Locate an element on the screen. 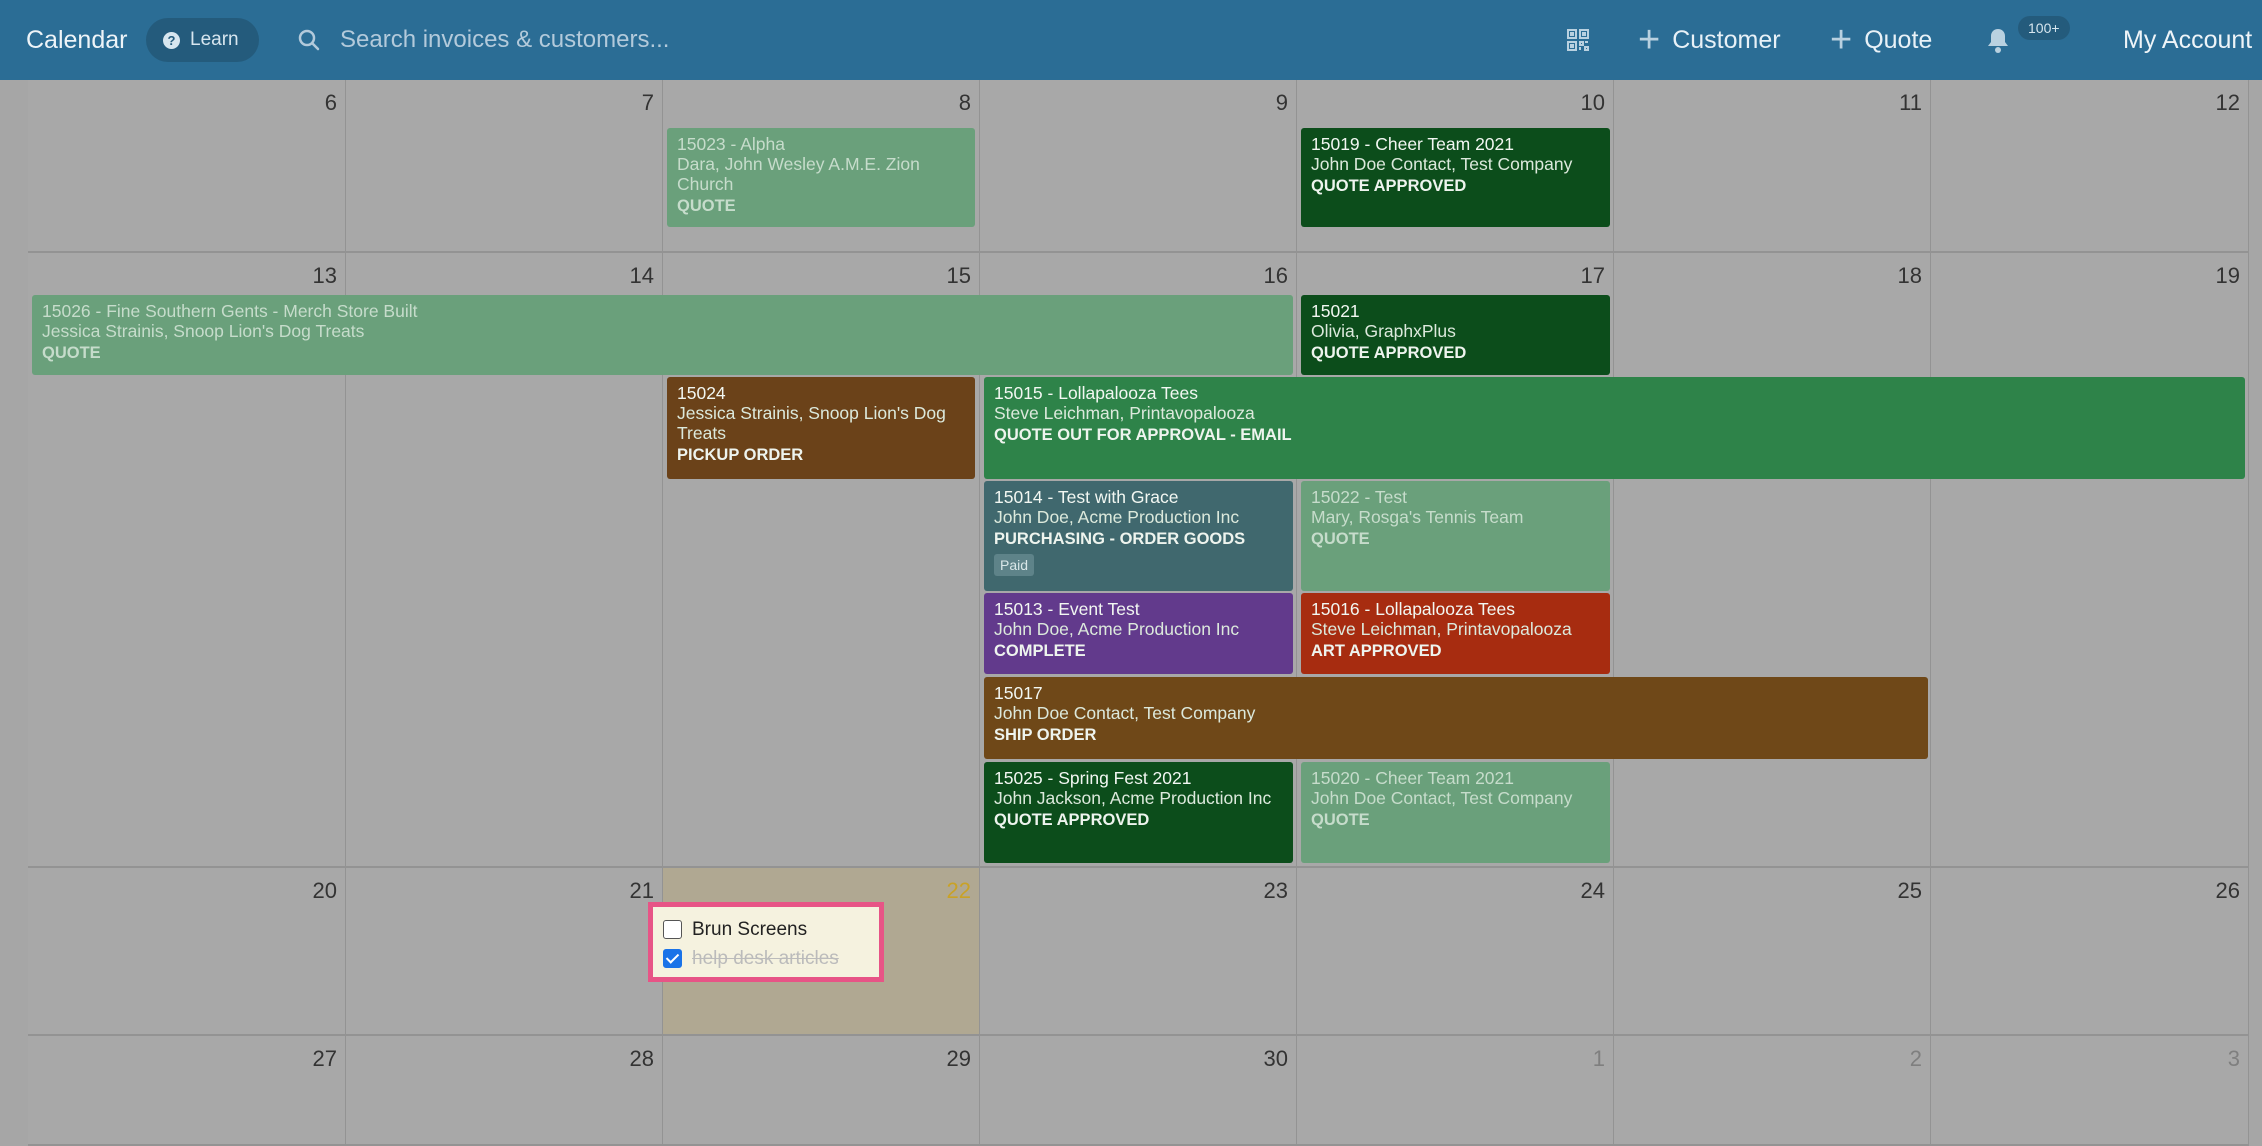  event-title: 15024 is located at coordinates (701, 393).